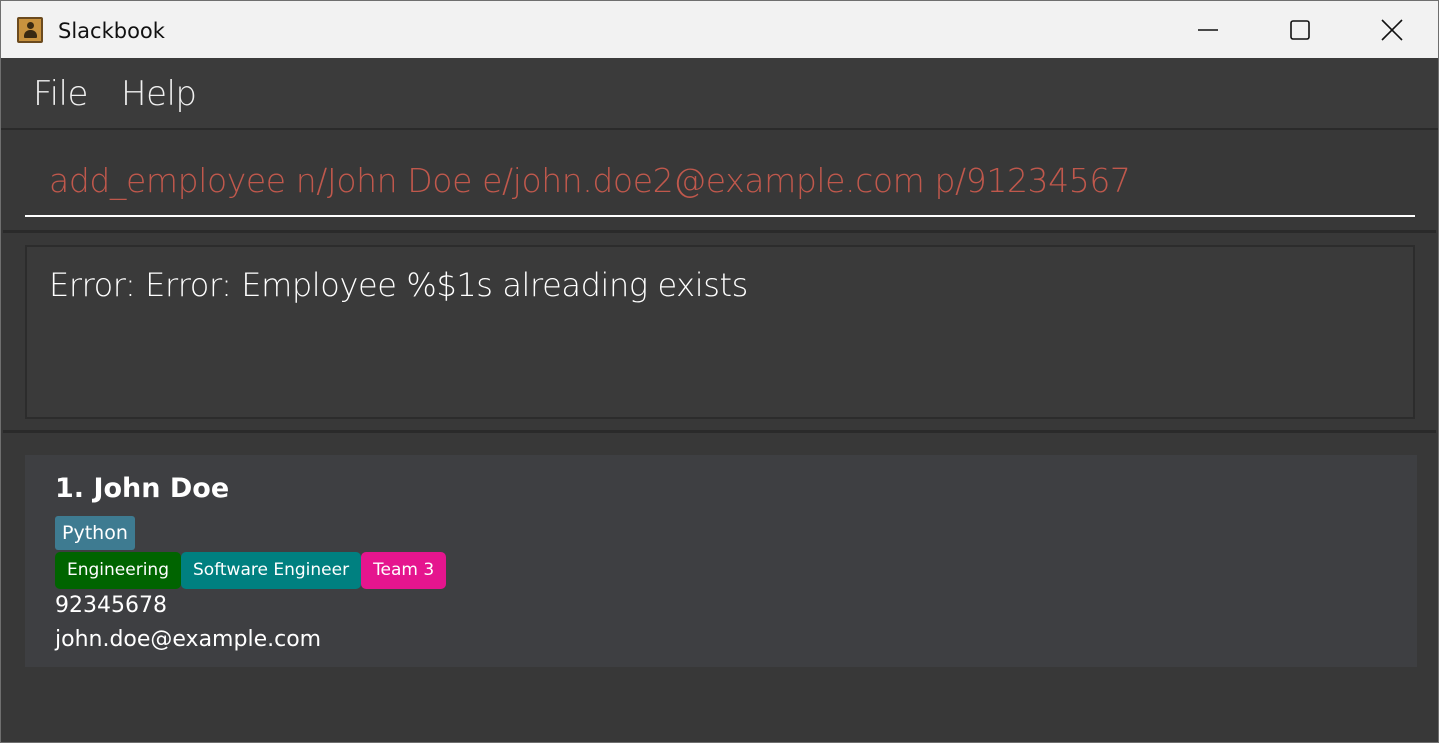 This screenshot has width=1439, height=743. Describe the element at coordinates (142, 488) in the screenshot. I see `employee-name: 1. John Doe` at that location.